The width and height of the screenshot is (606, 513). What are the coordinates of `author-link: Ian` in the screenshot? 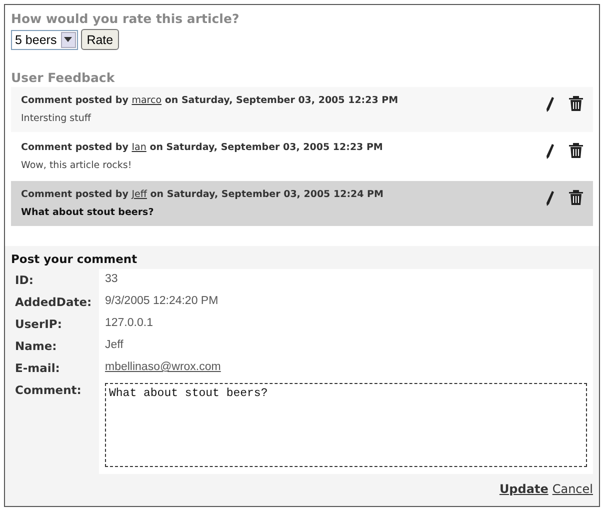 It's located at (139, 147).